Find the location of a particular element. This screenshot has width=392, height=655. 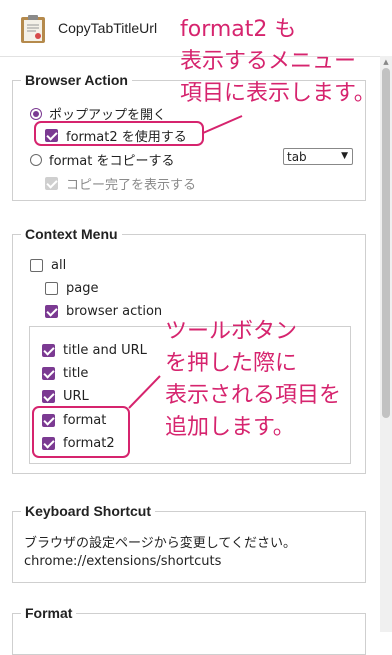

pointer-line-top is located at coordinates (222, 124).